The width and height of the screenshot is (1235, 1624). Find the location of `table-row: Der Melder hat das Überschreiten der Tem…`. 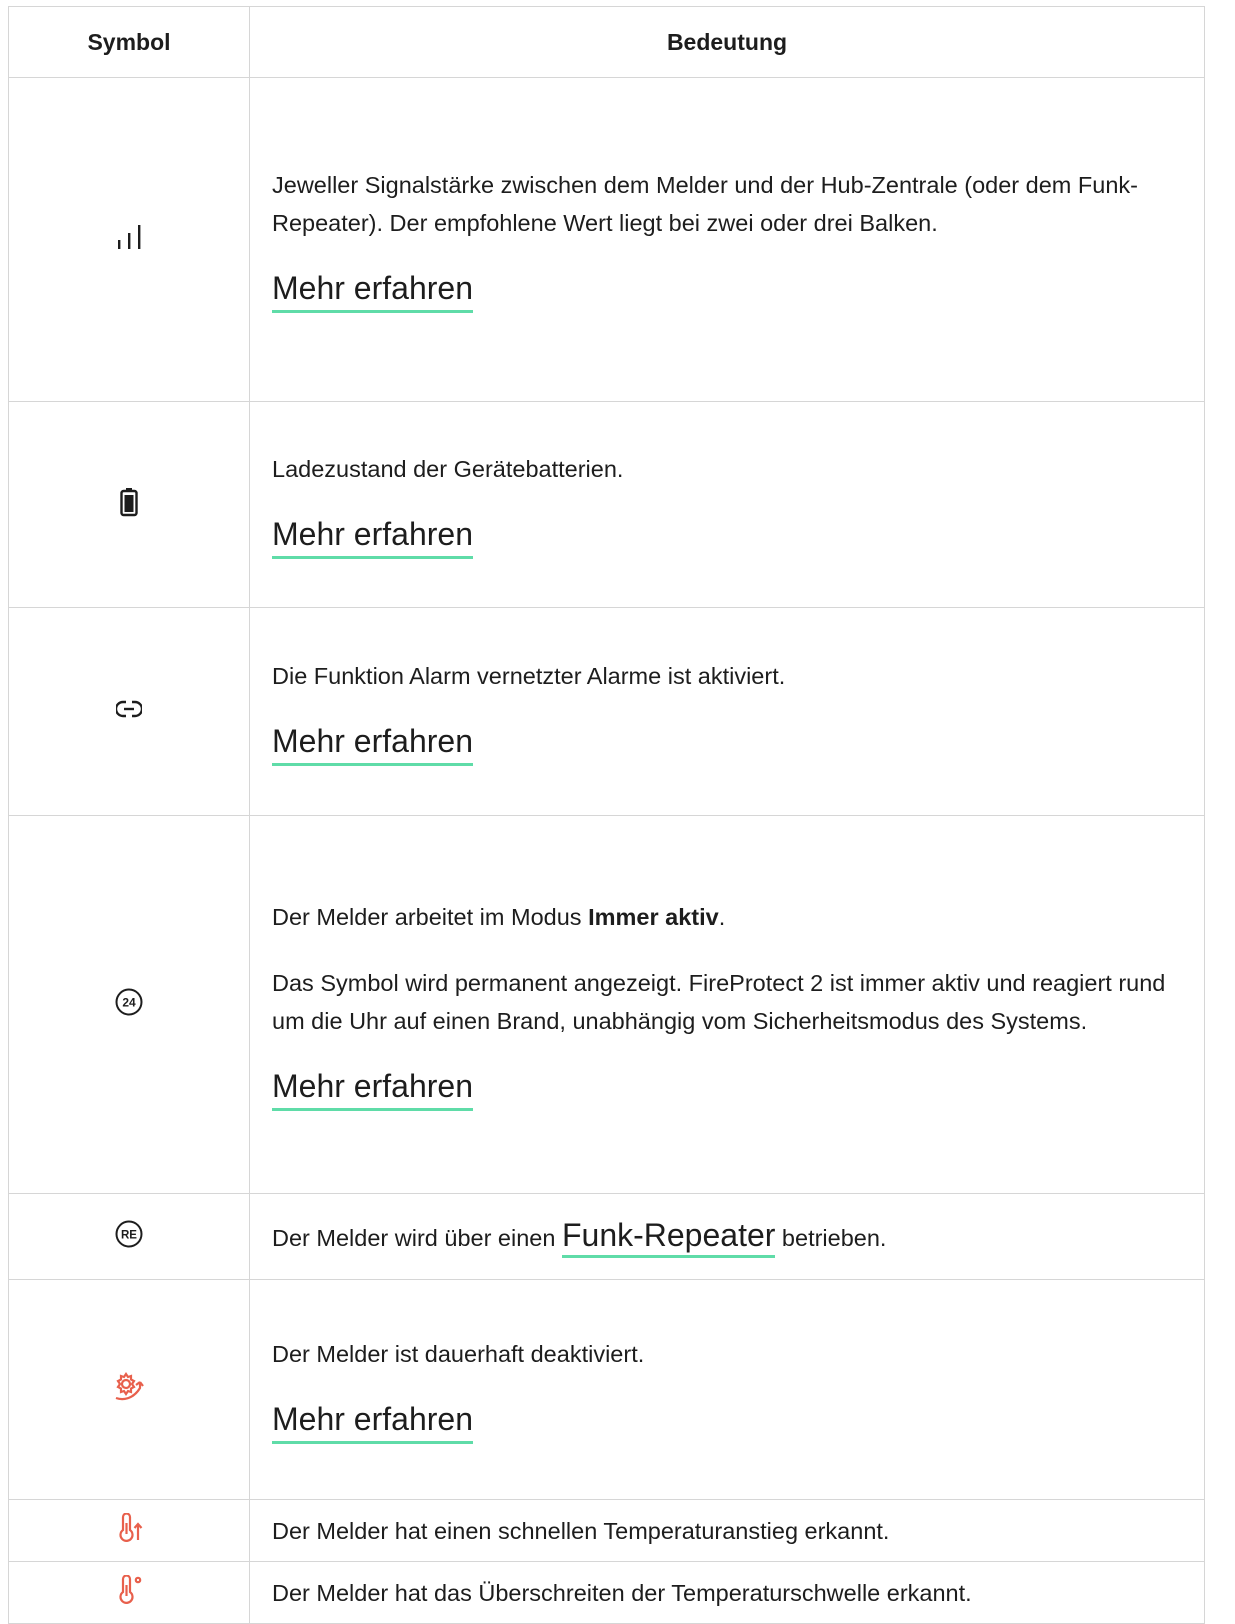

table-row: Der Melder hat das Überschreiten der Tem… is located at coordinates (606, 1592).